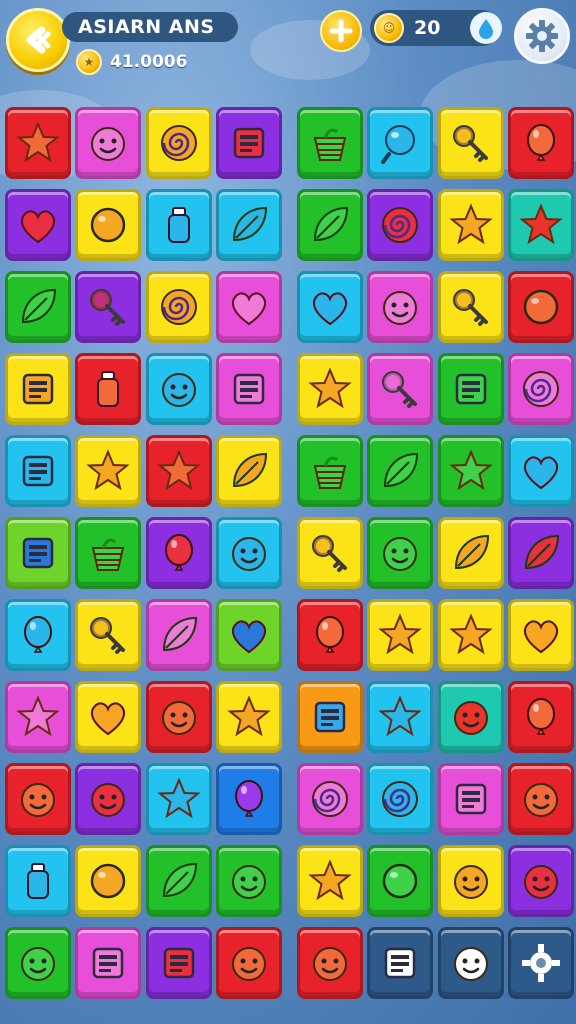 The image size is (576, 1024). I want to click on basket-icon, so click(108, 554).